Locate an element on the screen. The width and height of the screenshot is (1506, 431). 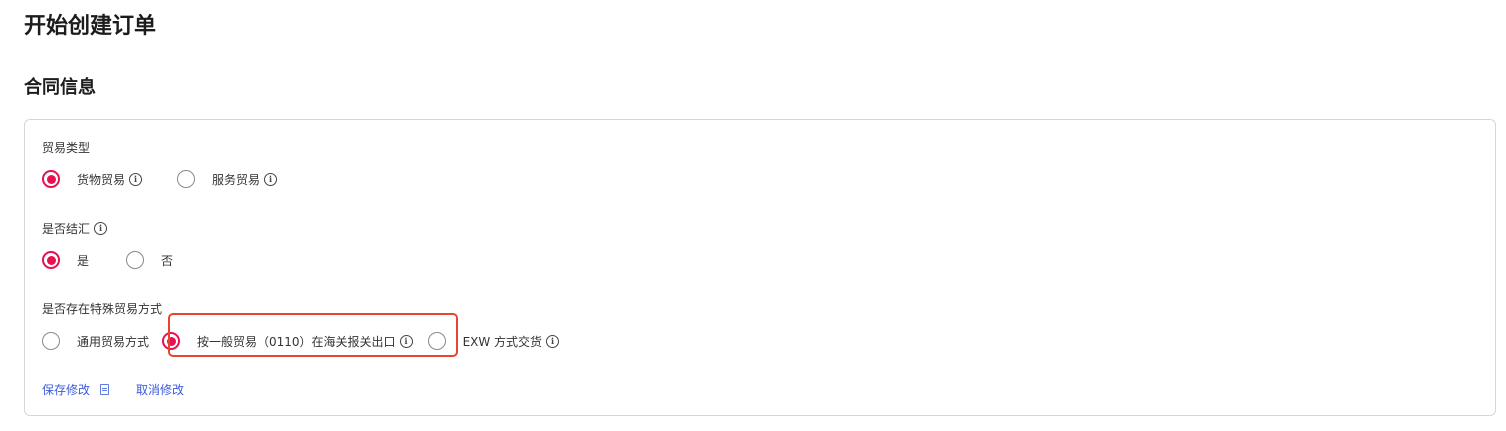
settlement-option-yes: 是 is located at coordinates (65, 260).